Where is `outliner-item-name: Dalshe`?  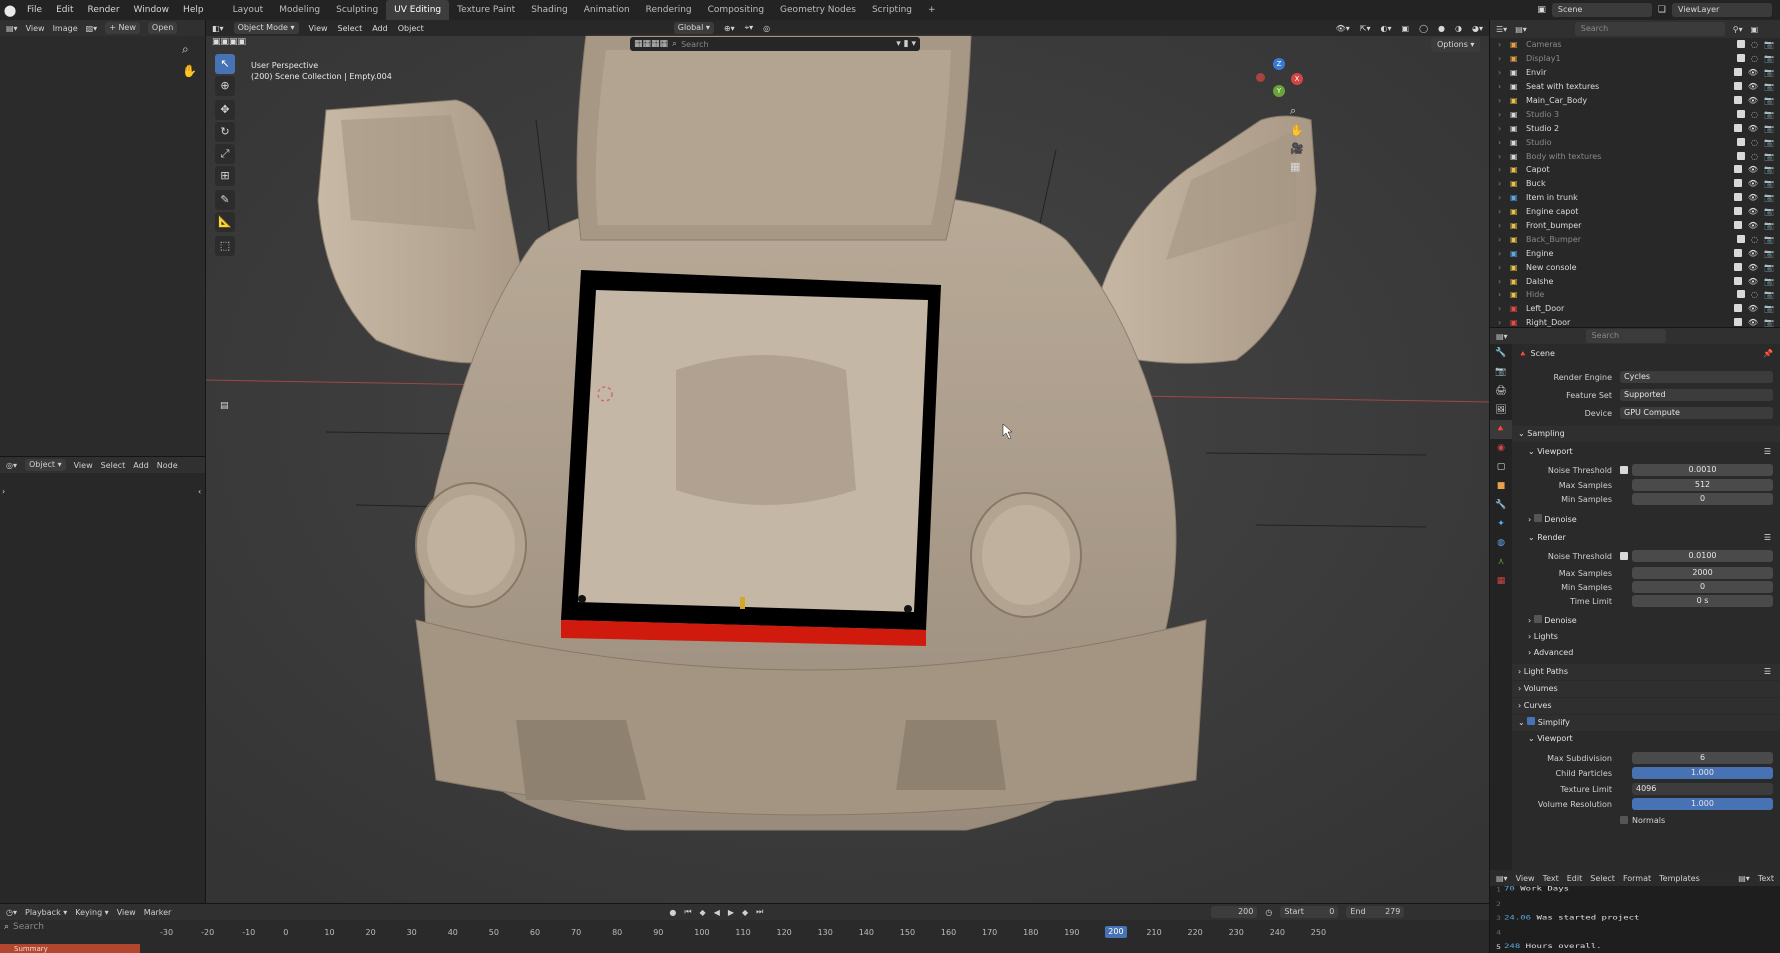 outliner-item-name: Dalshe is located at coordinates (1539, 281).